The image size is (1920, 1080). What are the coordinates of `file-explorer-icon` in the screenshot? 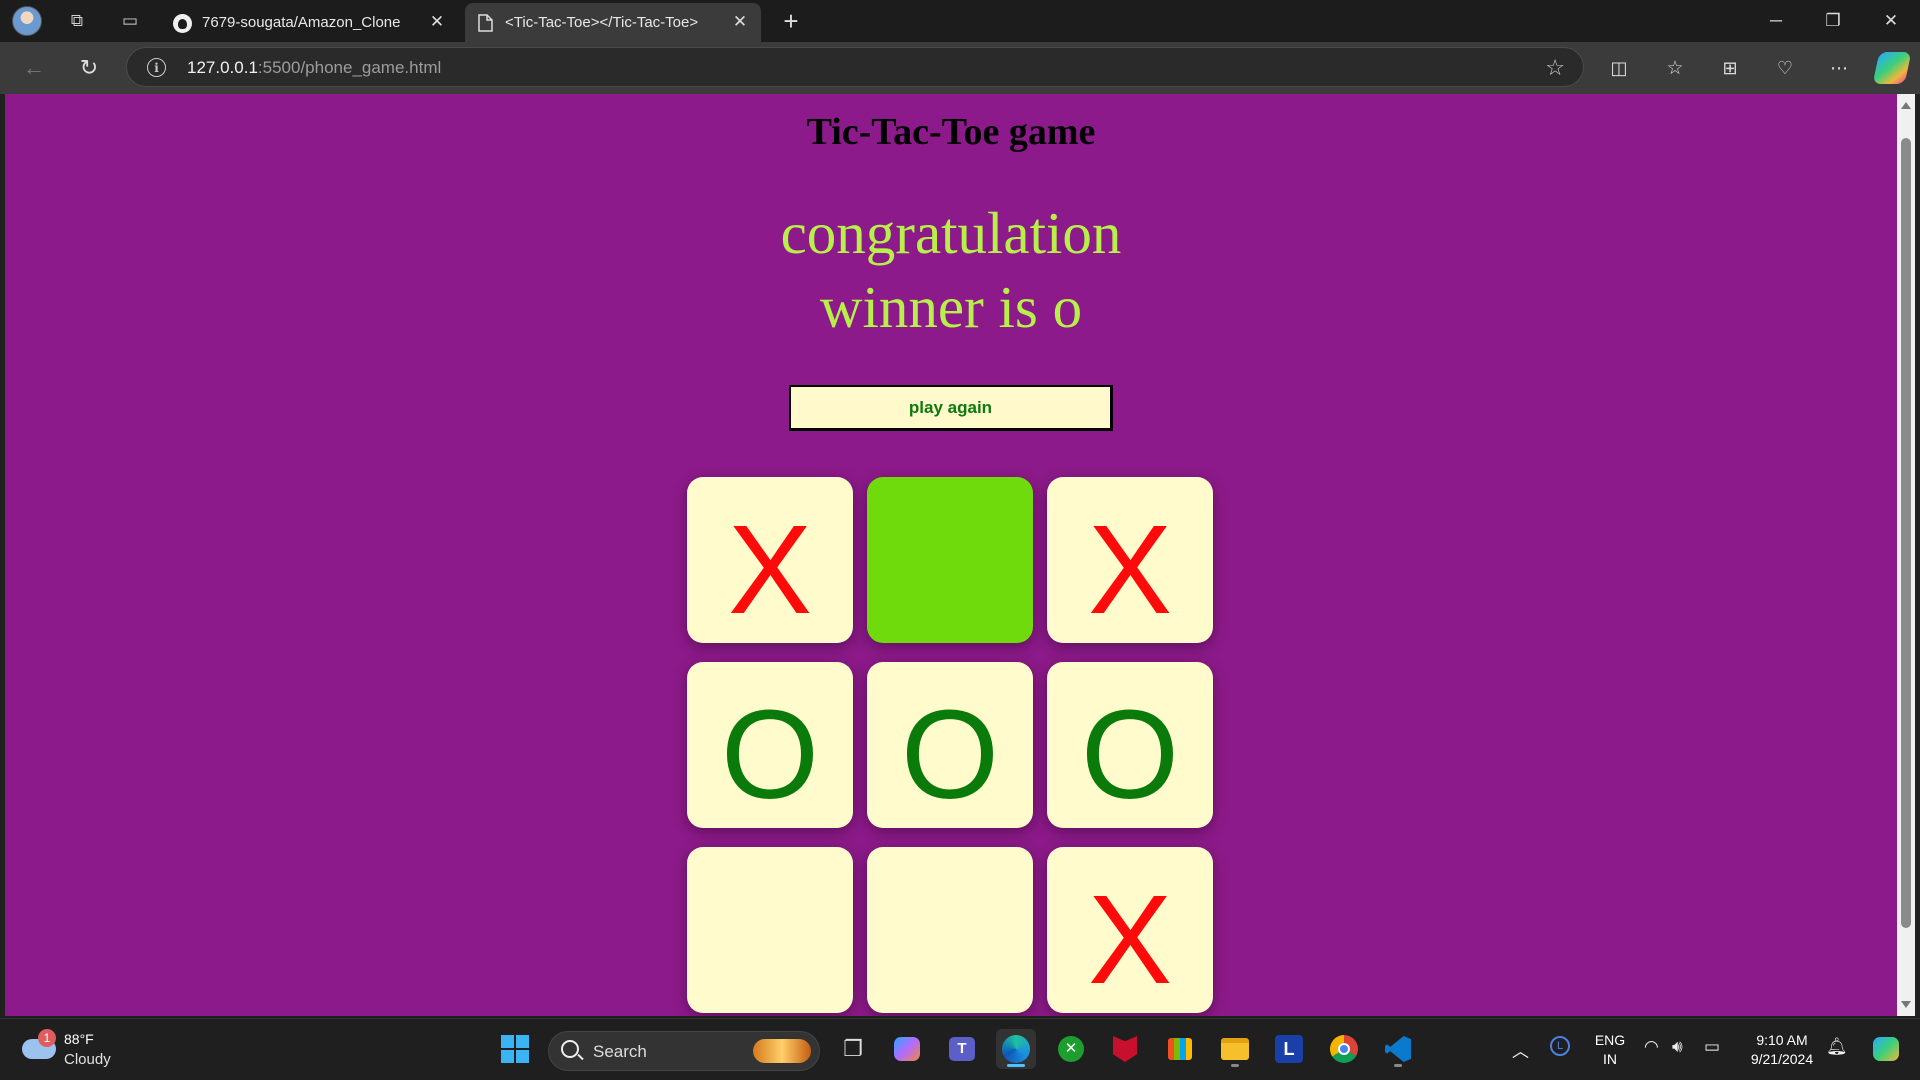 It's located at (1235, 1049).